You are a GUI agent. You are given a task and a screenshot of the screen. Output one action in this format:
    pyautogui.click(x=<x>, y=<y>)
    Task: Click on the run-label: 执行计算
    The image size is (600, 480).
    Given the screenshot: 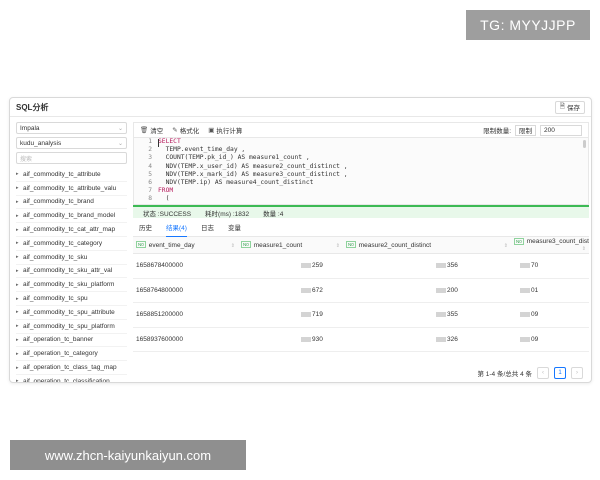 What is the action you would take?
    pyautogui.click(x=229, y=131)
    